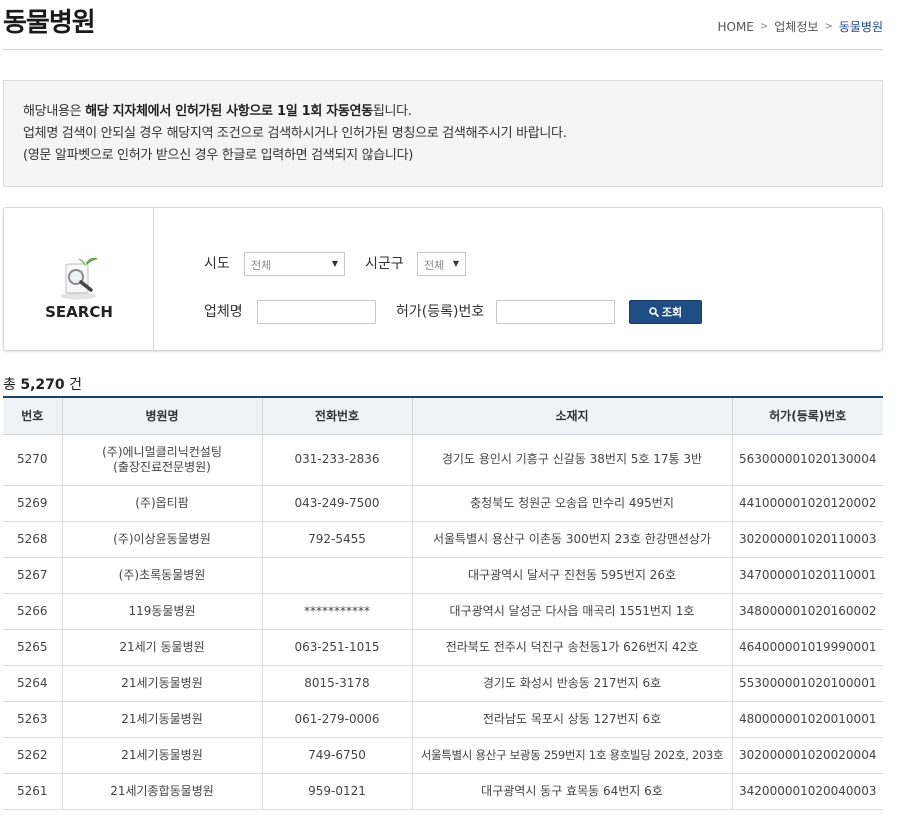 The height and width of the screenshot is (822, 920). I want to click on cell-address: 경기도 용인시 기흥구 신갈동 38번지 5호 17통 3반, so click(571, 460).